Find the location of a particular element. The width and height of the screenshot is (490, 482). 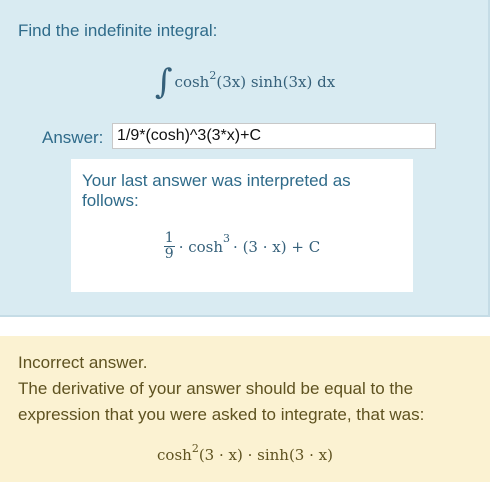

deriv-rest: (3 · x) · sinh(3 · x) is located at coordinates (265, 455).